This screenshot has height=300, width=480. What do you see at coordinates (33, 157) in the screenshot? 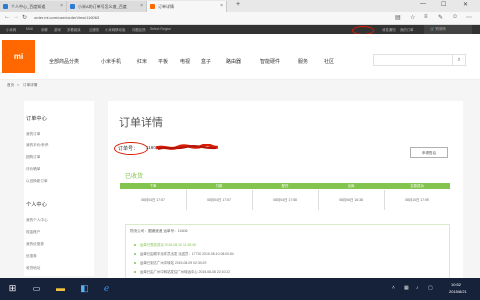
I see `sidebar-item: 团购订单` at bounding box center [33, 157].